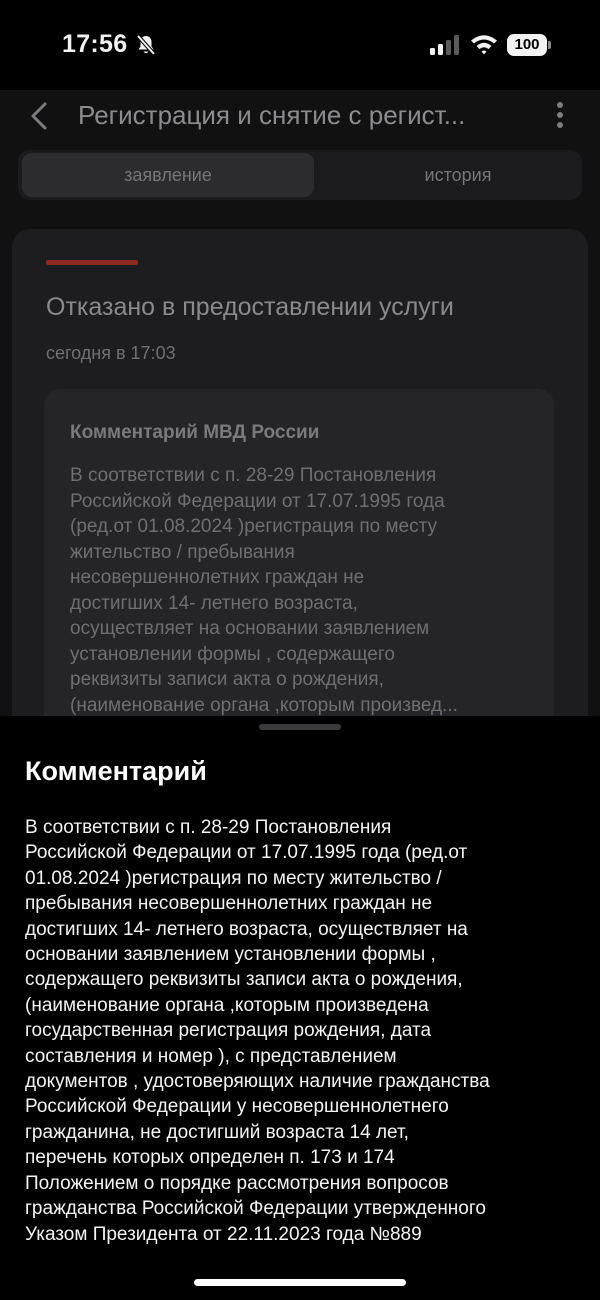 The height and width of the screenshot is (1300, 600). I want to click on status-time: 17:56, so click(95, 44).